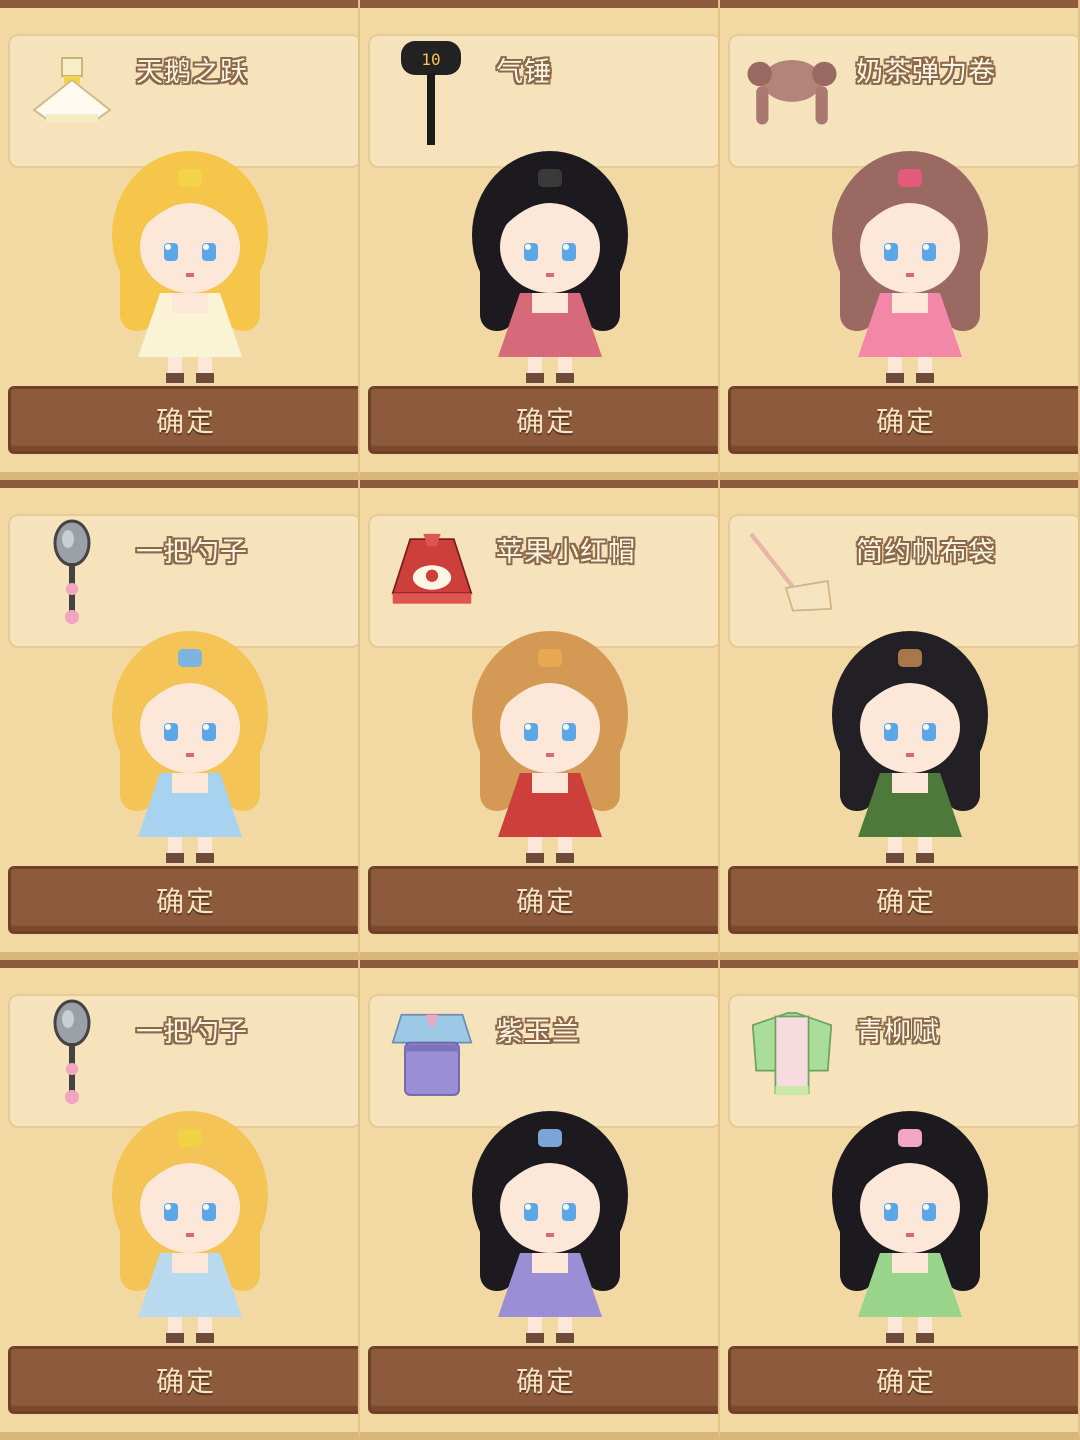 Image resolution: width=1080 pixels, height=1440 pixels. I want to click on outfit-card: 苹果小红帽 确定, so click(540, 720).